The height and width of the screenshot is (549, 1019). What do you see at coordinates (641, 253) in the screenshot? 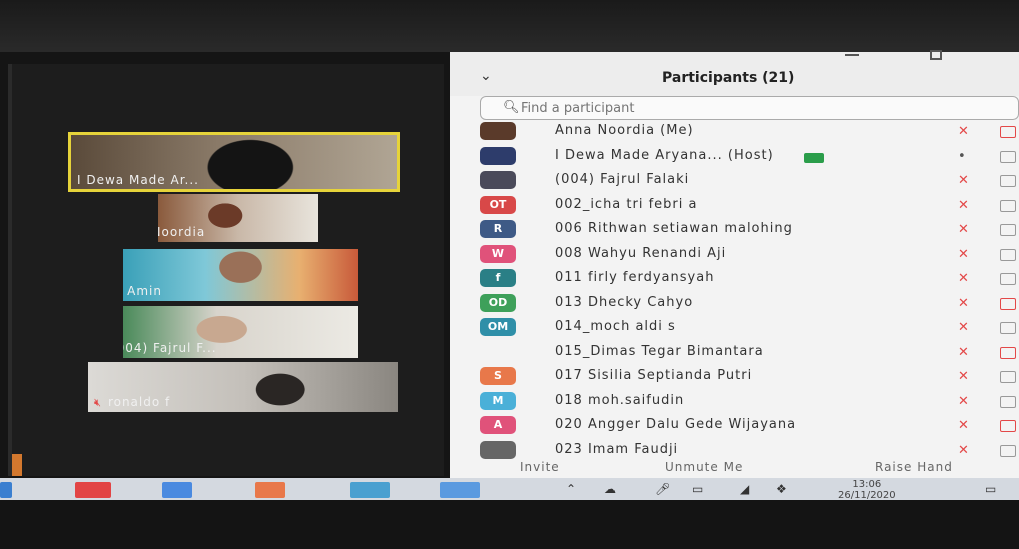
I see `participant-name: 008 Wahyu Renandi Aji` at bounding box center [641, 253].